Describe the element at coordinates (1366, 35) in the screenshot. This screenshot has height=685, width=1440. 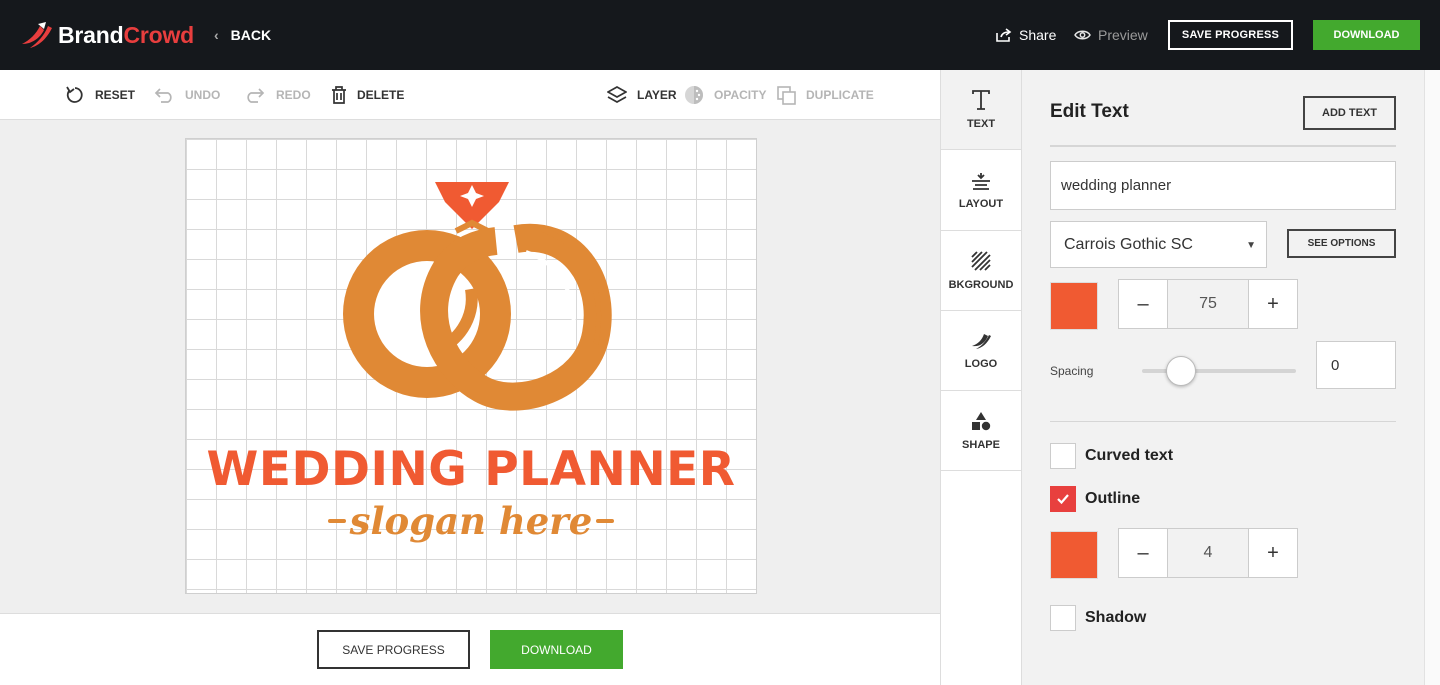
I see `download-button-top: DOWNLOAD` at that location.